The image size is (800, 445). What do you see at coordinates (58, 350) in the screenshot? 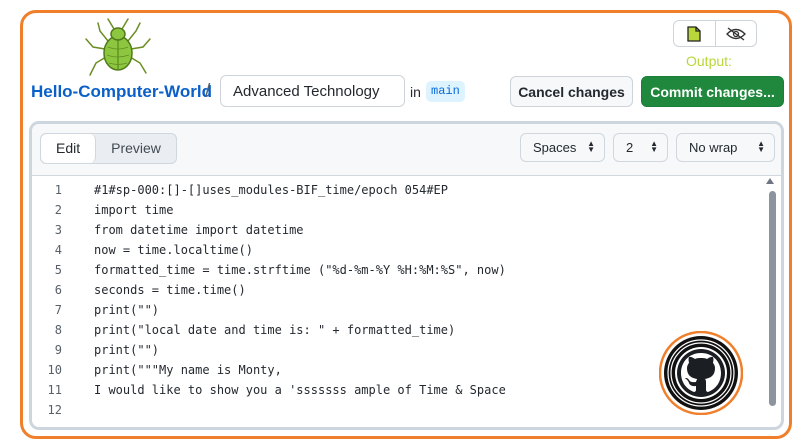
I see `line-number: 9` at bounding box center [58, 350].